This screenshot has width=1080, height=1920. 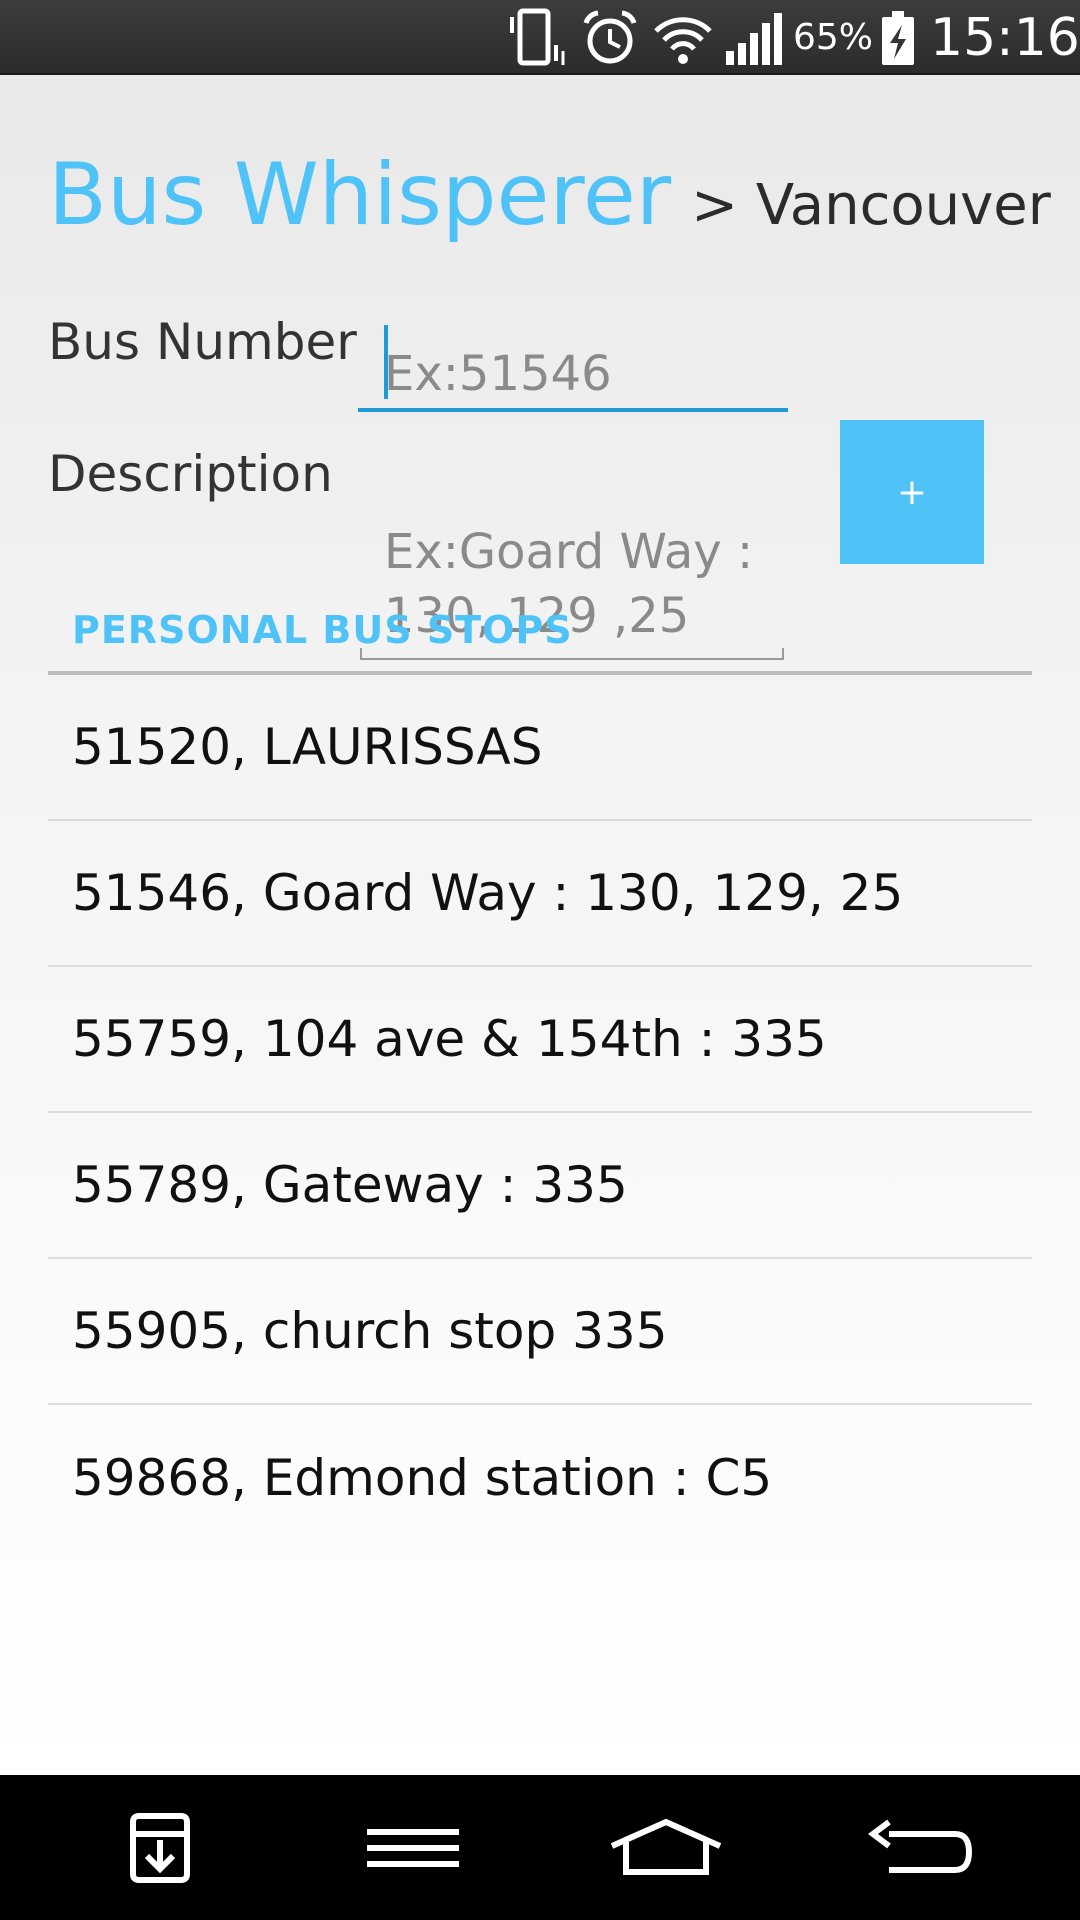 I want to click on list-item: 55759, 104 ave & 154th : 335, so click(x=540, y=1040).